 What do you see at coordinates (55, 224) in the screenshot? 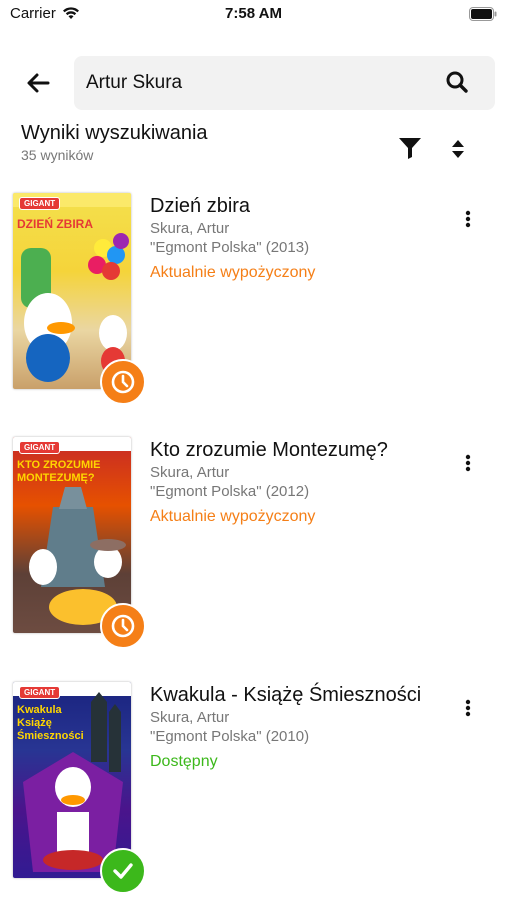
I see `cover-title: DZIEŃ ZBIRA` at bounding box center [55, 224].